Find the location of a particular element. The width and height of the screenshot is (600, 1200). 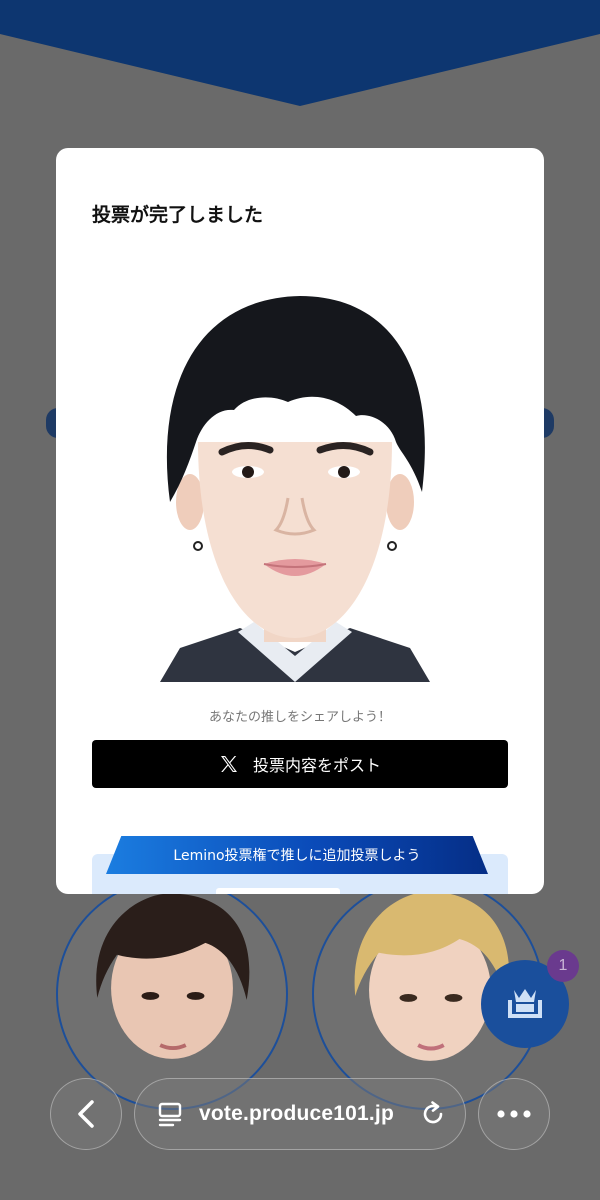

address-bar: vote.produce101.jp is located at coordinates (300, 1114).